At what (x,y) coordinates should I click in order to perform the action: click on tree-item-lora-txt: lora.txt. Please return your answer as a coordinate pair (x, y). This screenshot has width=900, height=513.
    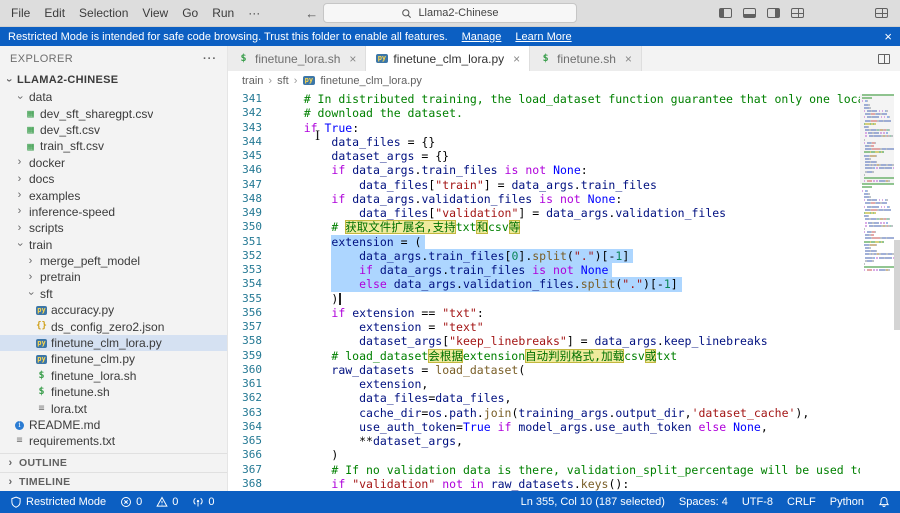
    Looking at the image, I should click on (113, 408).